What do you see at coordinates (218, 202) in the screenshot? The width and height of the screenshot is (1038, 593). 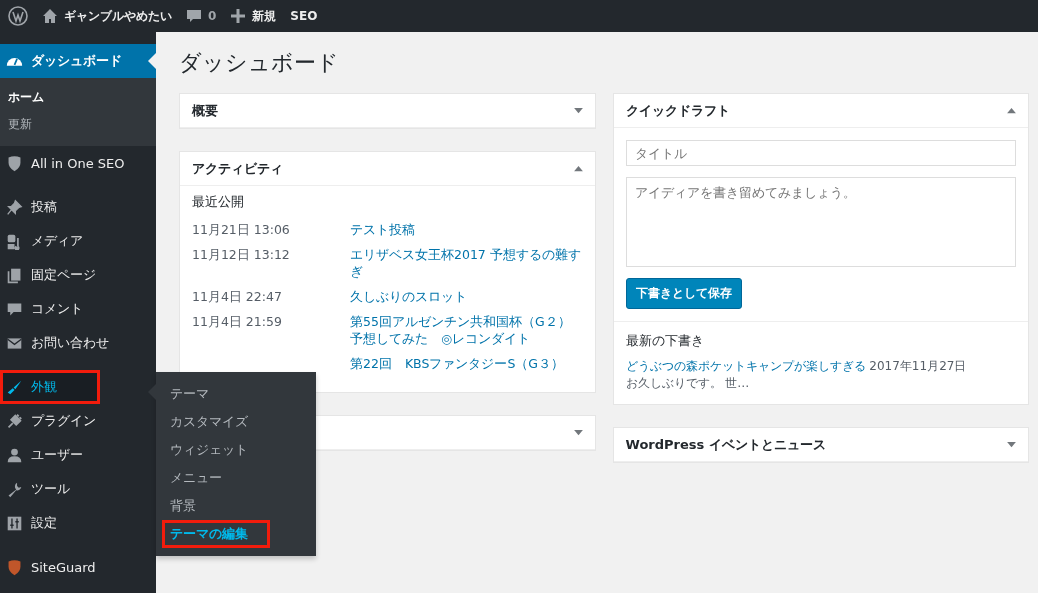 I see `section-heading: 最近公開` at bounding box center [218, 202].